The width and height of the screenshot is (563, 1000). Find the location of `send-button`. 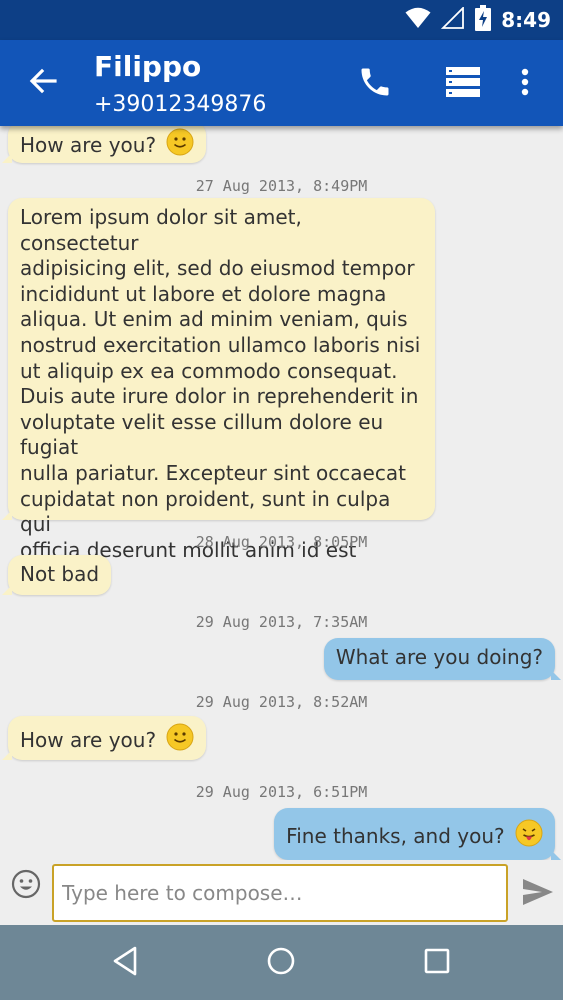

send-button is located at coordinates (538, 894).